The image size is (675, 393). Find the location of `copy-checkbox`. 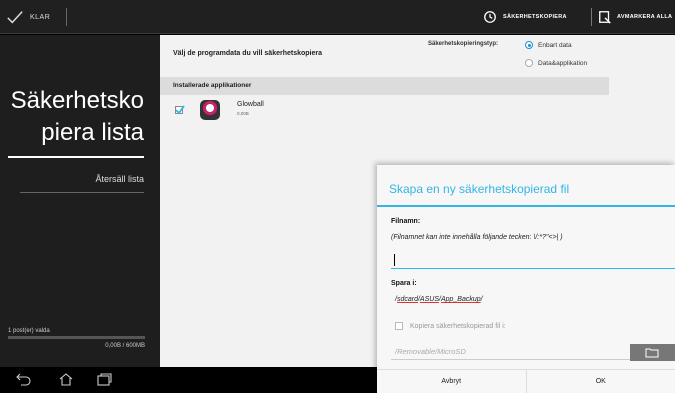

copy-checkbox is located at coordinates (399, 326).